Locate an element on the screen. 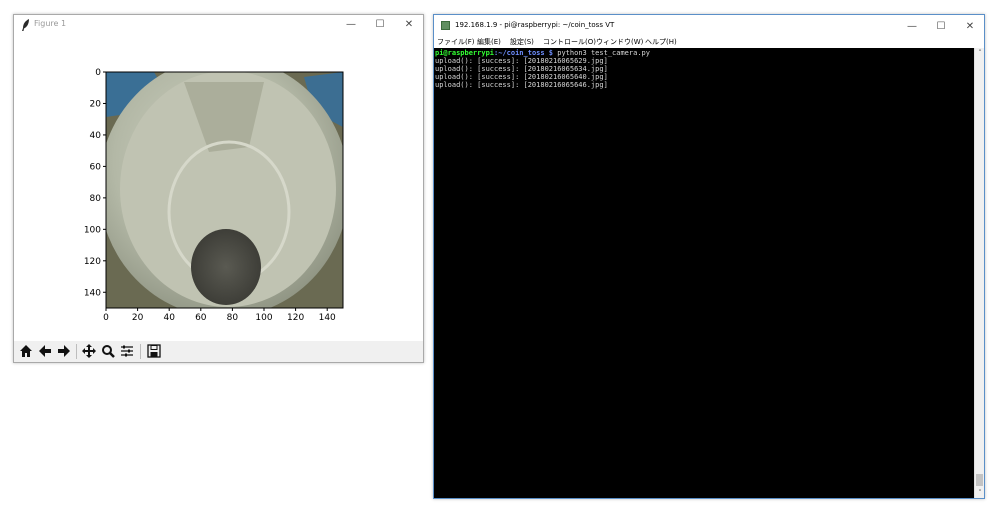 The image size is (1000, 516). figure-title: Figure 1 is located at coordinates (50, 23).